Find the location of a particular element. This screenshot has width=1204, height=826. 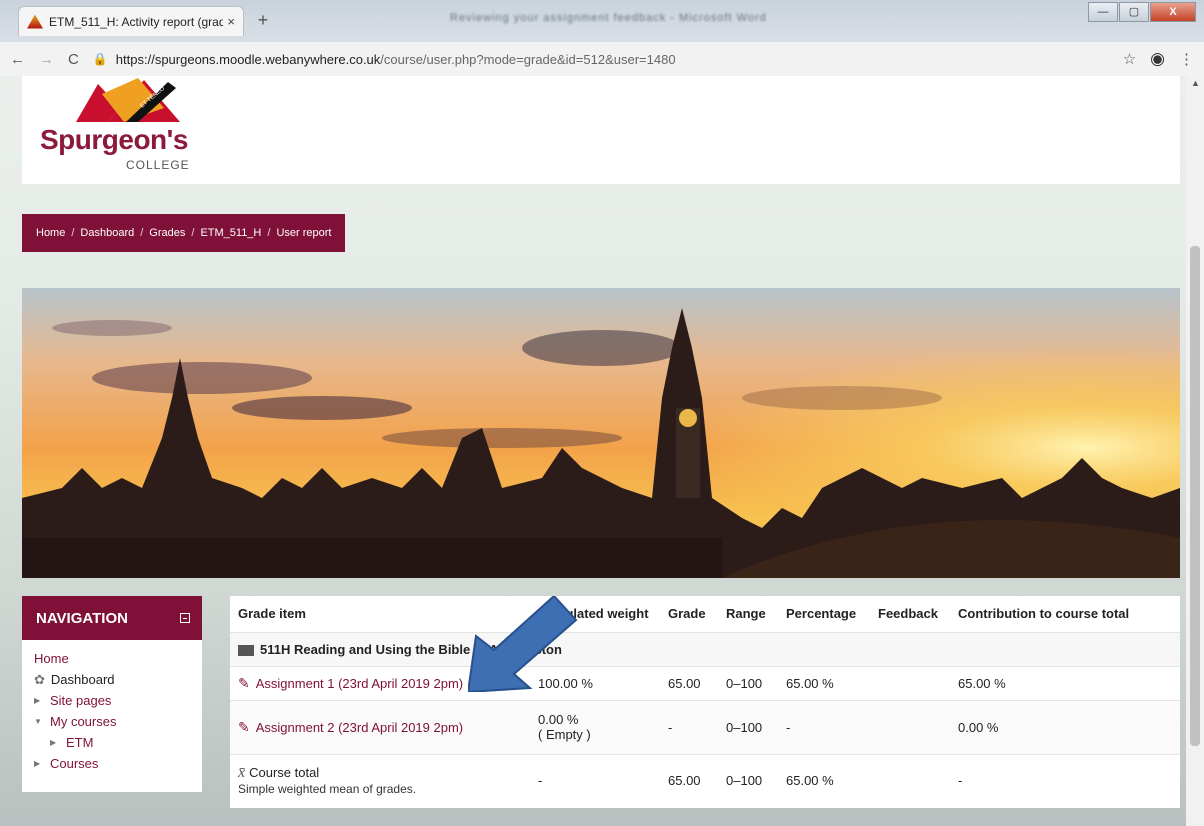

navigation-header: NAVIGATION is located at coordinates (112, 618).